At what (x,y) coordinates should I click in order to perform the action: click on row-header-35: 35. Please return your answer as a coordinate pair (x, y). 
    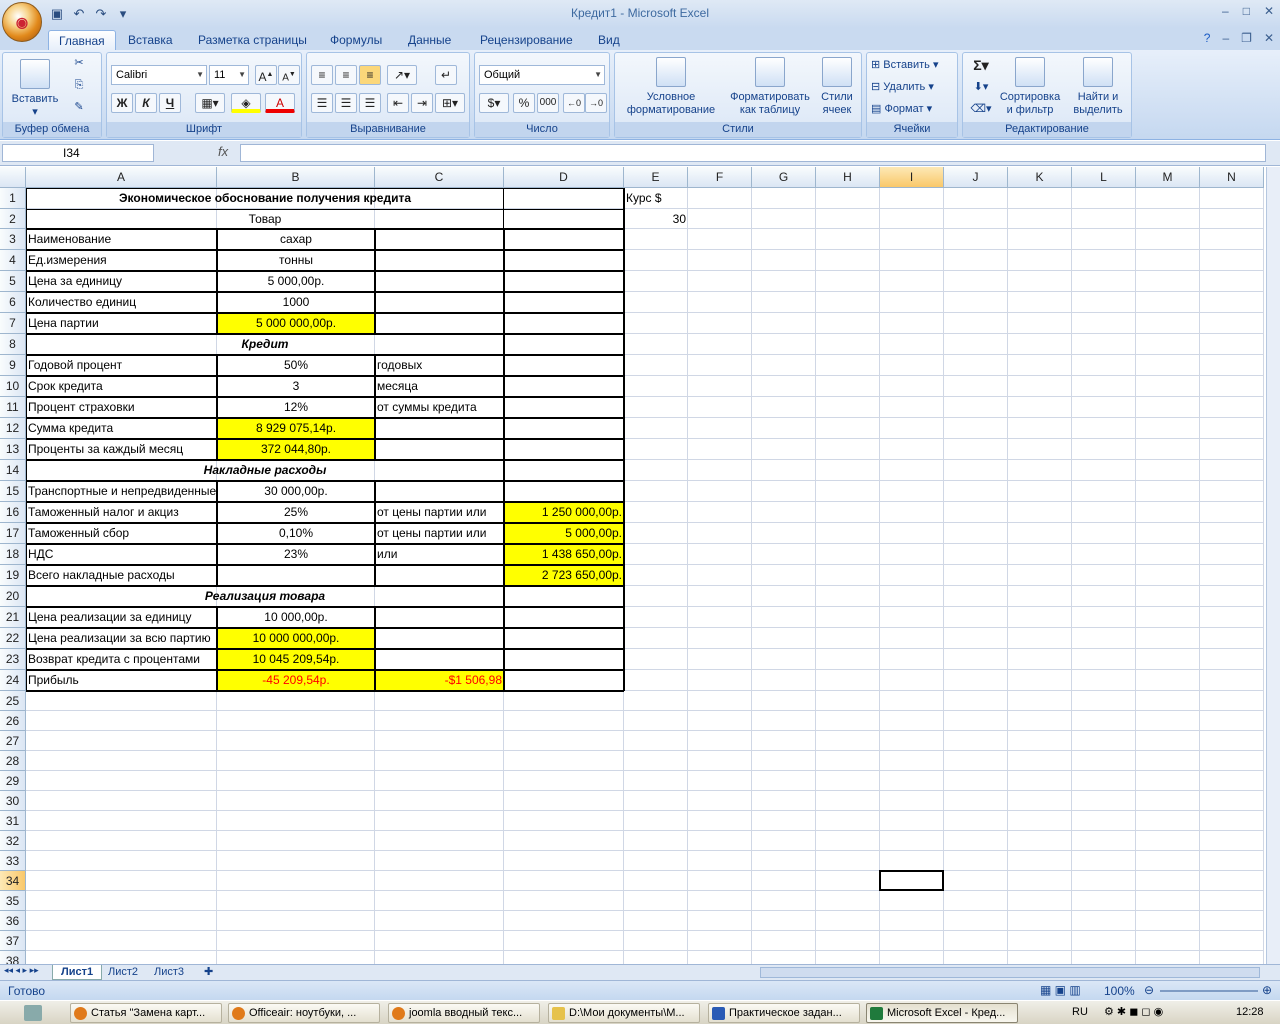
    Looking at the image, I should click on (13, 901).